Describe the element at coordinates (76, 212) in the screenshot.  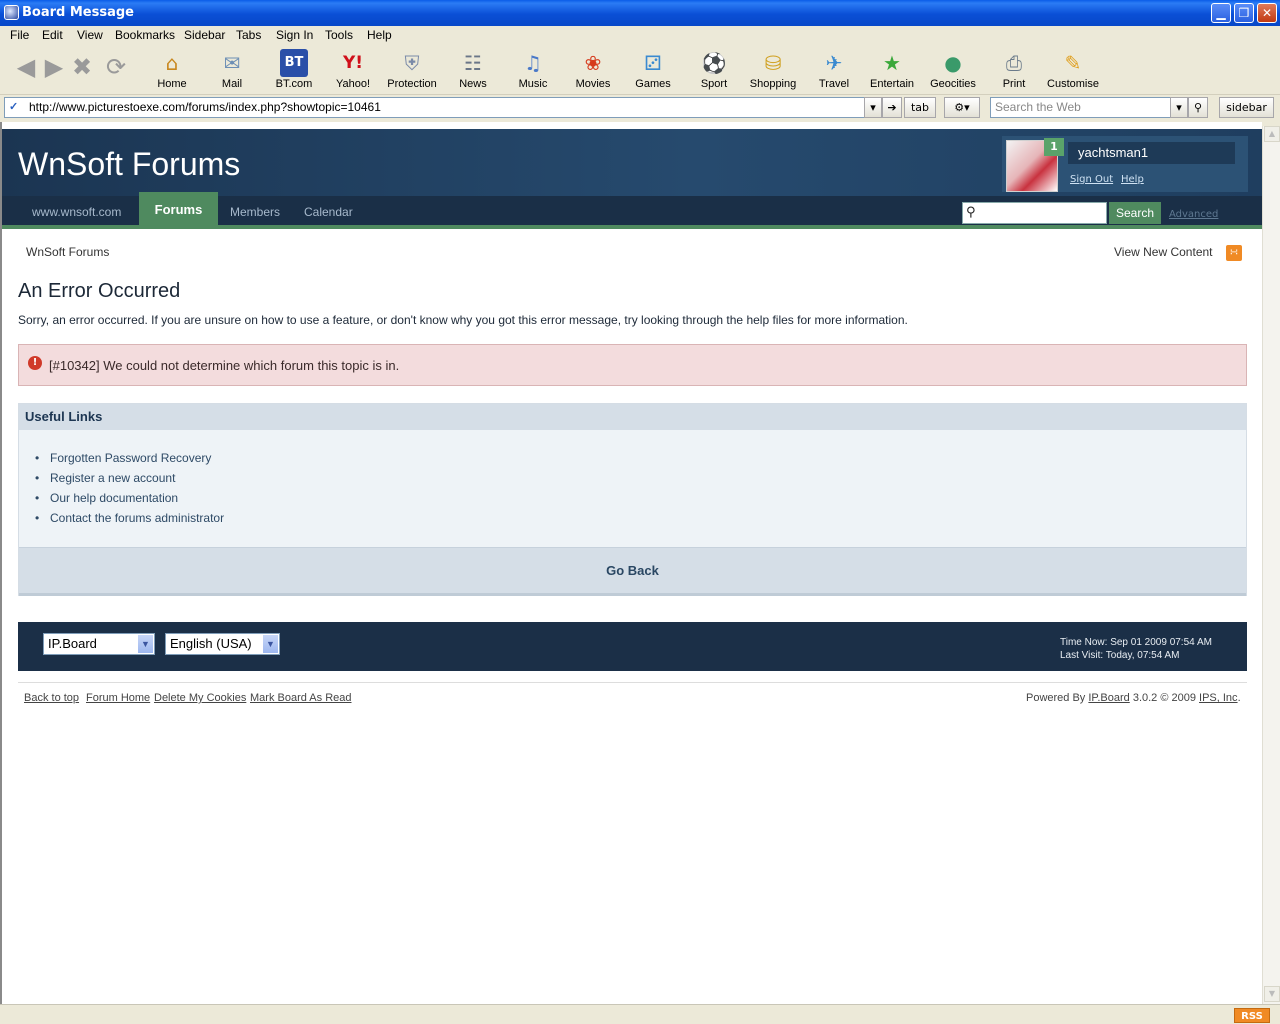
I see `nav-site-link: www.wnsoft.com` at that location.